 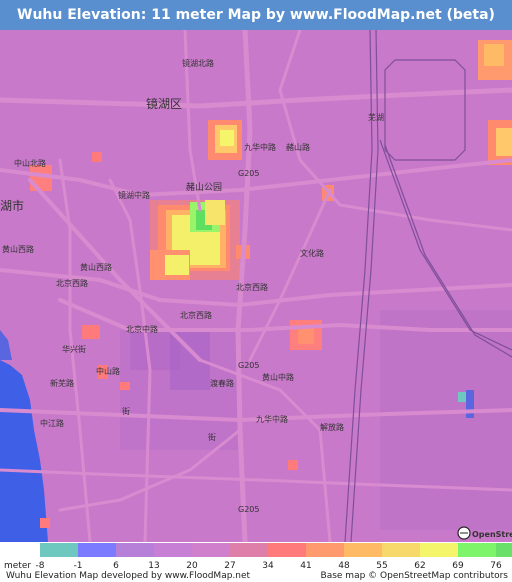 What do you see at coordinates (18, 249) in the screenshot?
I see `road-label-huangshan-w: 黄山西路` at bounding box center [18, 249].